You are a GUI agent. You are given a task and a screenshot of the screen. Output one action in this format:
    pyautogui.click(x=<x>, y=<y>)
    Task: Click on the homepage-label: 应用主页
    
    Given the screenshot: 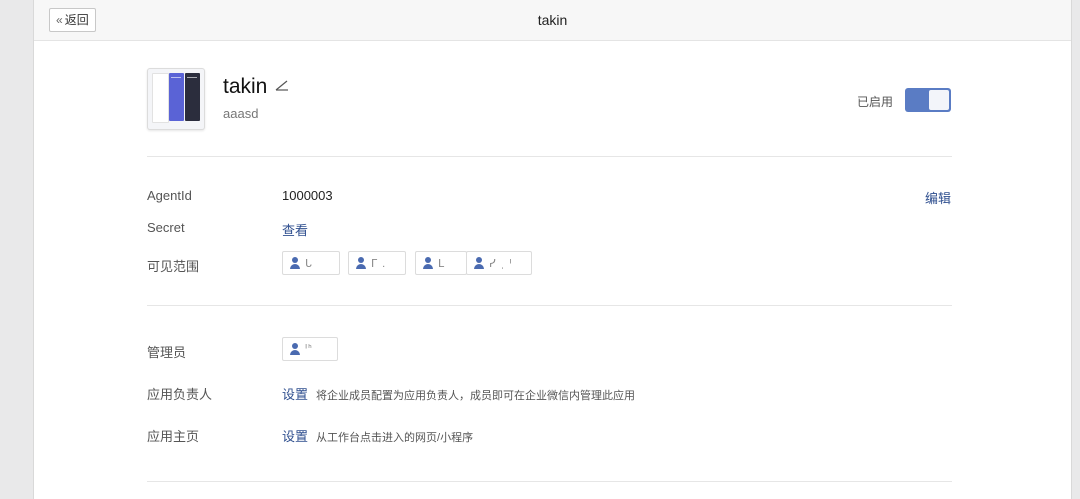 What is the action you would take?
    pyautogui.click(x=173, y=436)
    